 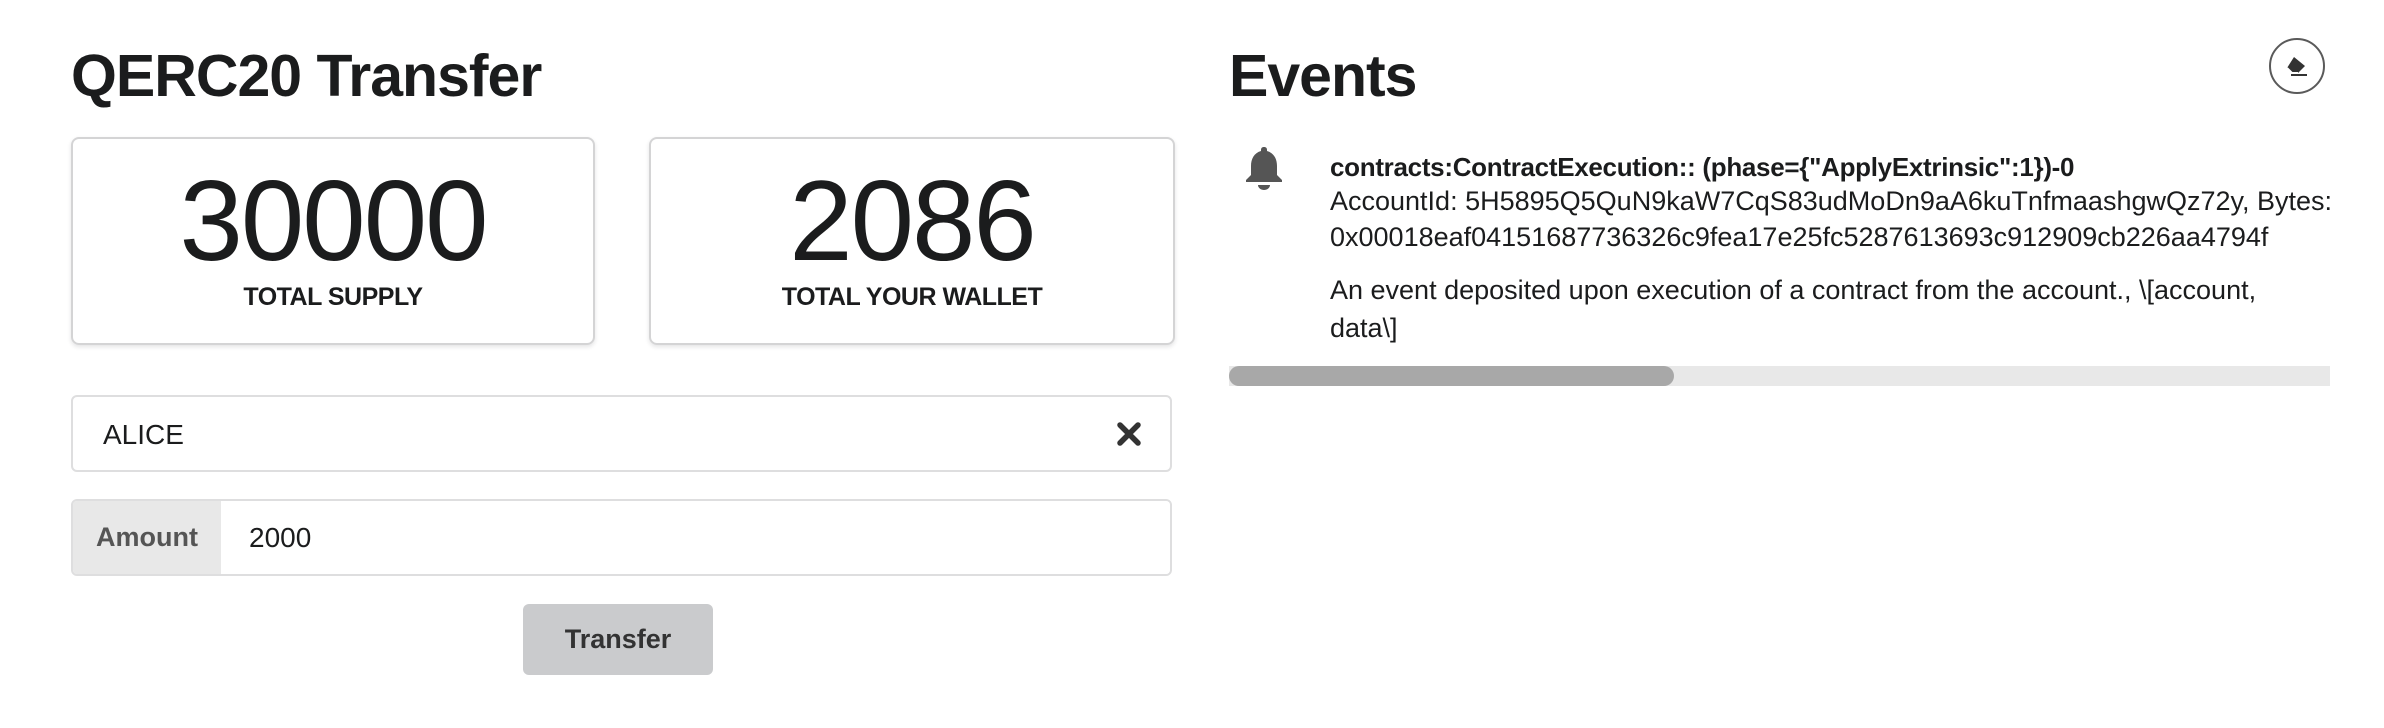 I want to click on amount-input, so click(x=695, y=537).